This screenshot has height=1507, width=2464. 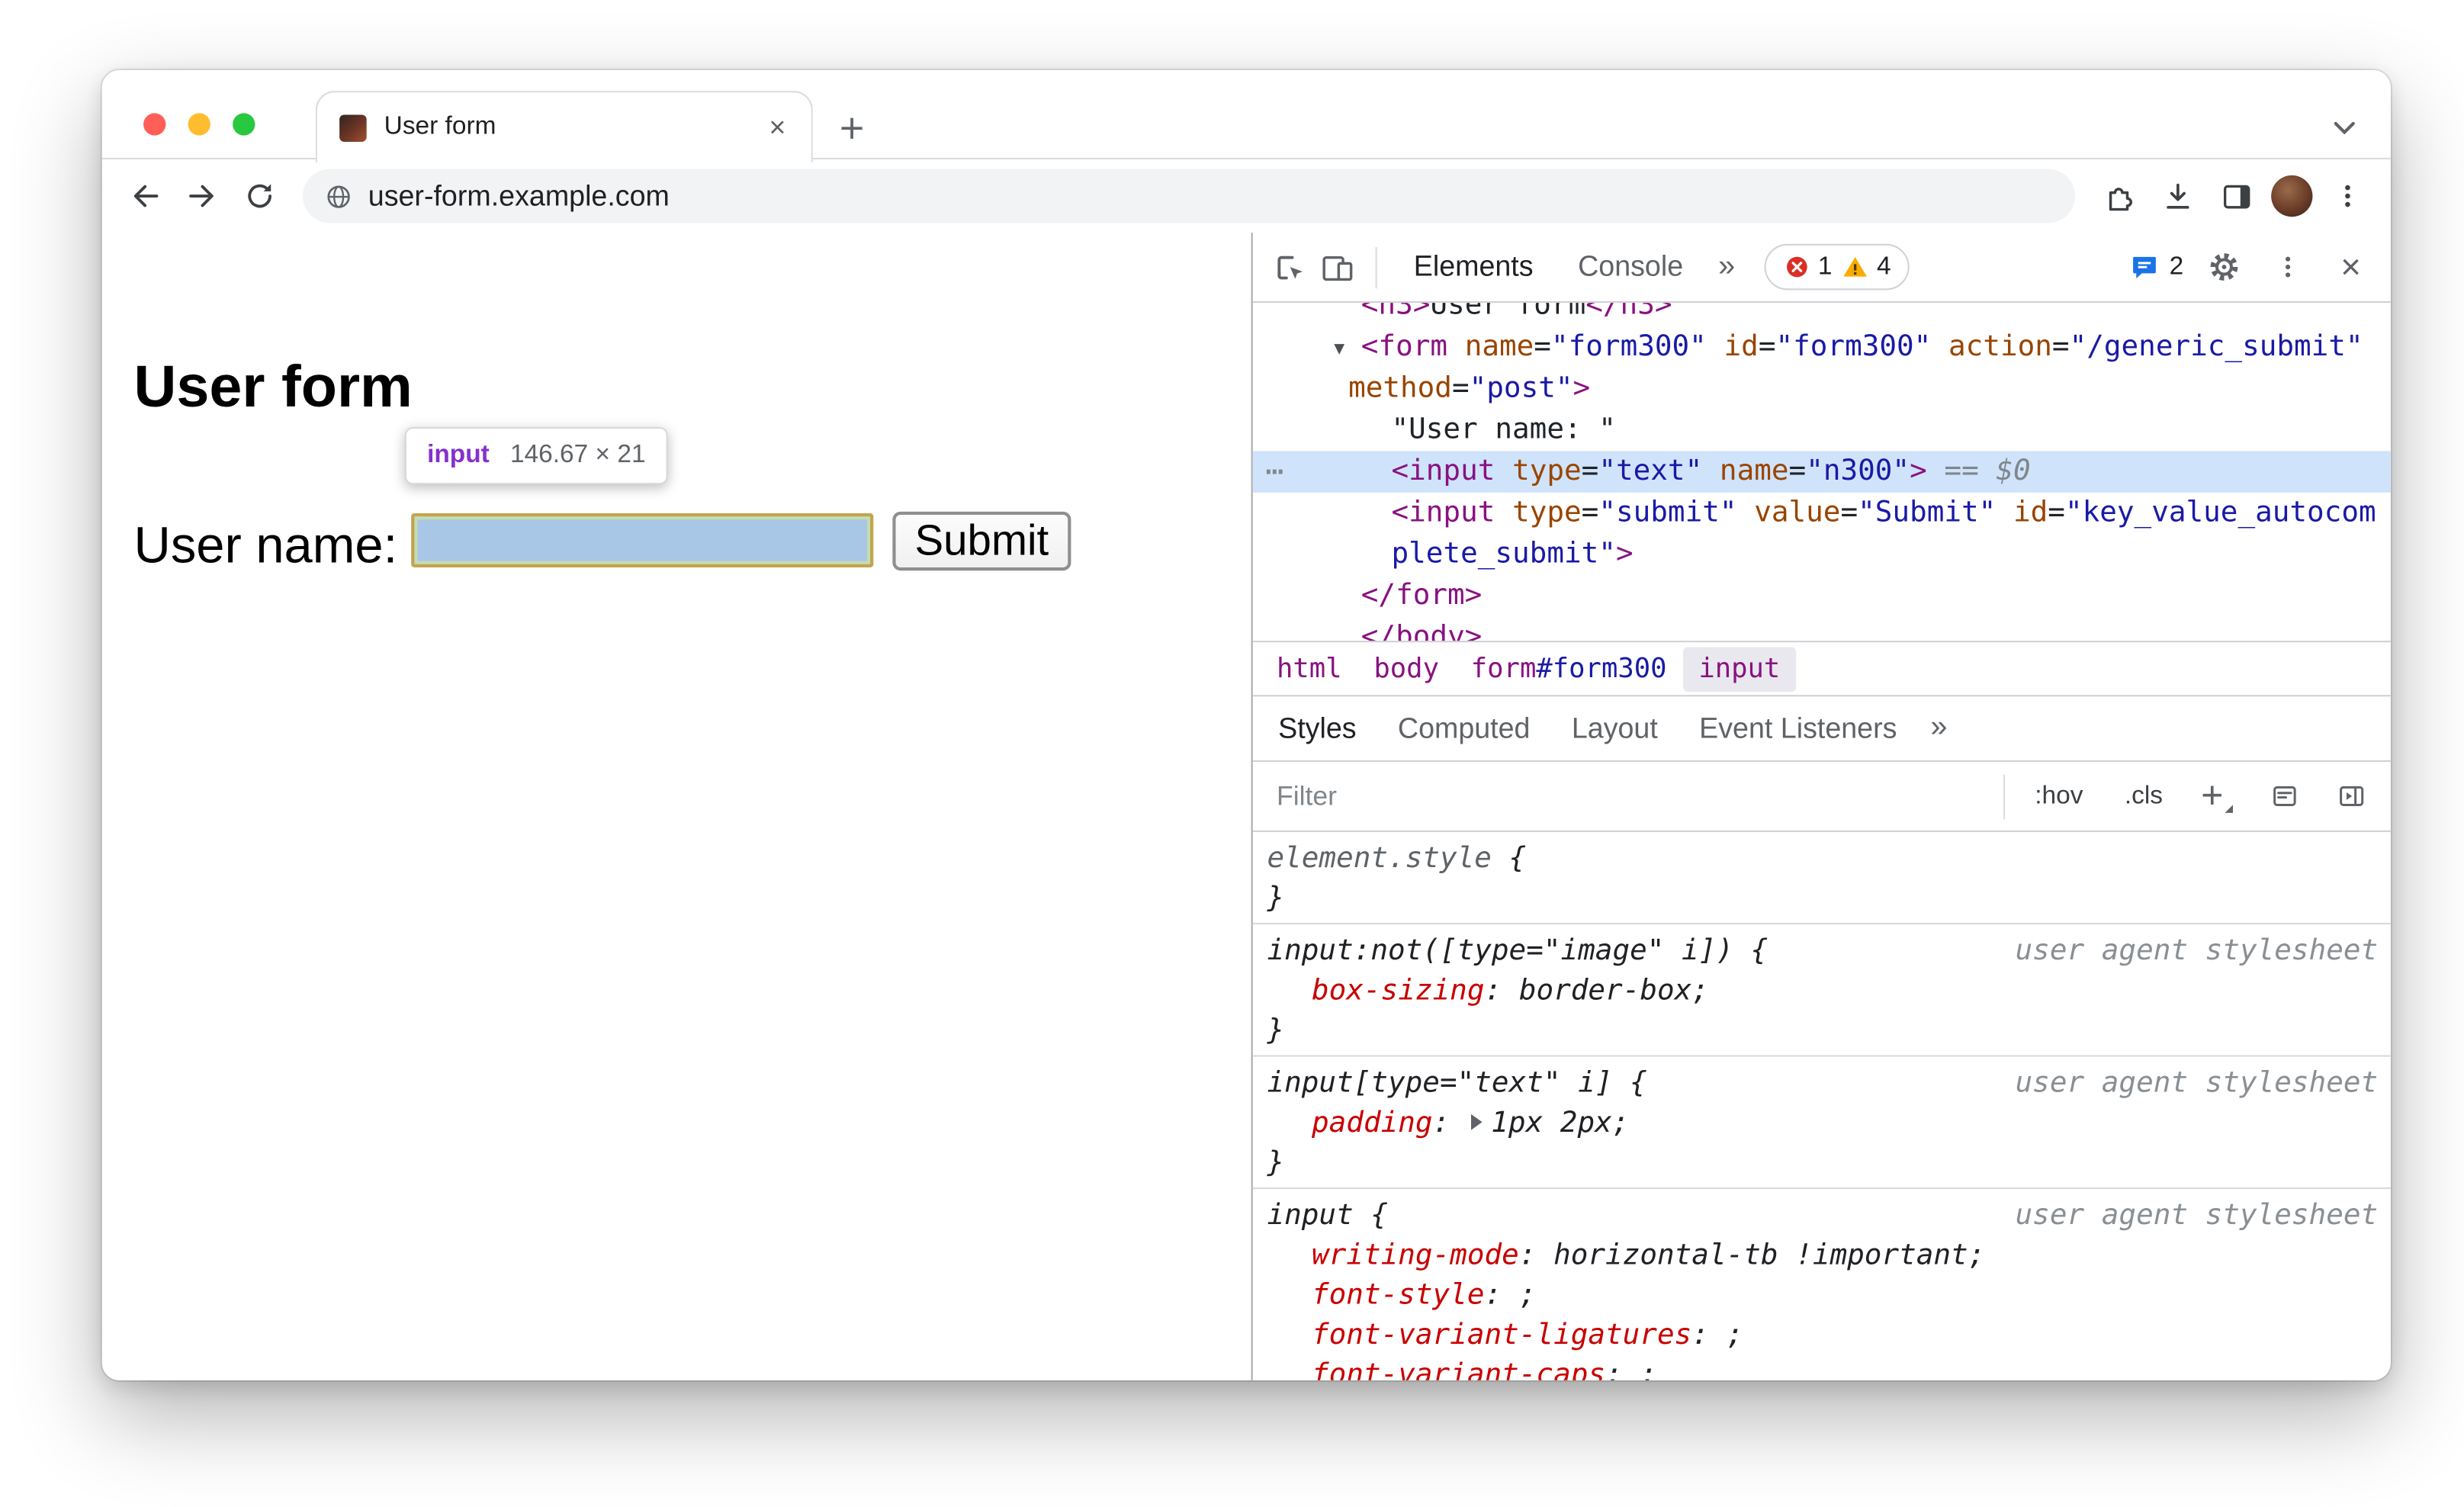 I want to click on forward-button, so click(x=202, y=196).